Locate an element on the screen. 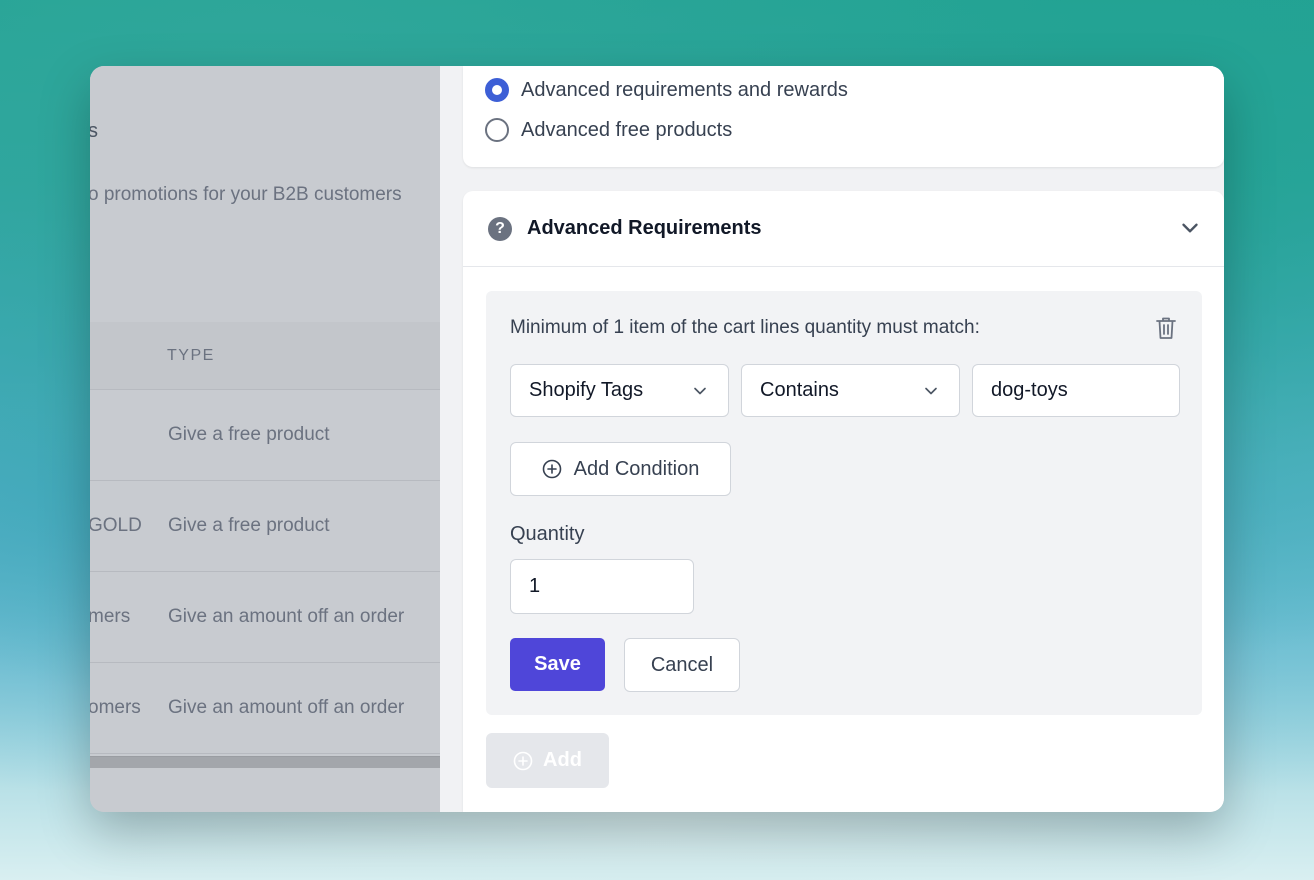 The image size is (1314, 880). add-label: Add is located at coordinates (562, 760).